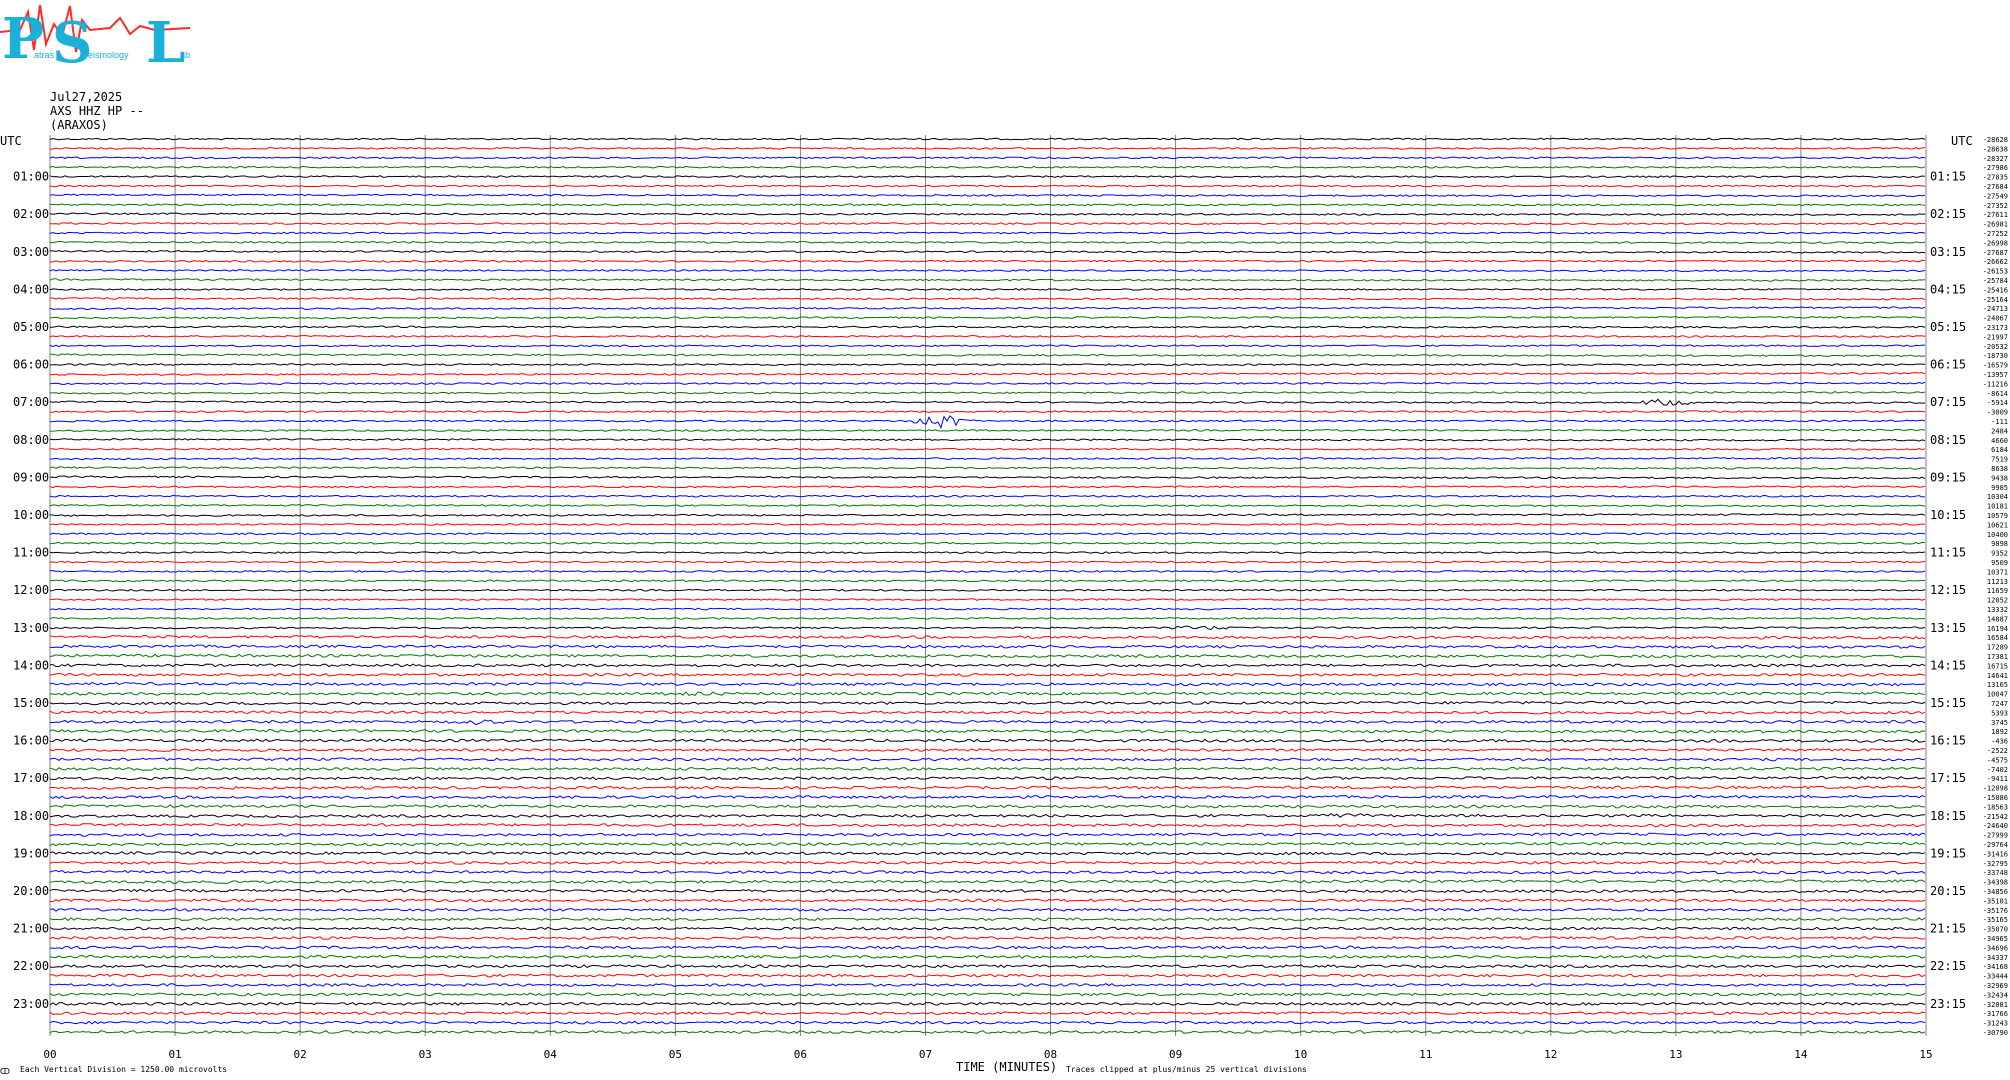  I want to click on row-offset-label: -32969, so click(1995, 986).